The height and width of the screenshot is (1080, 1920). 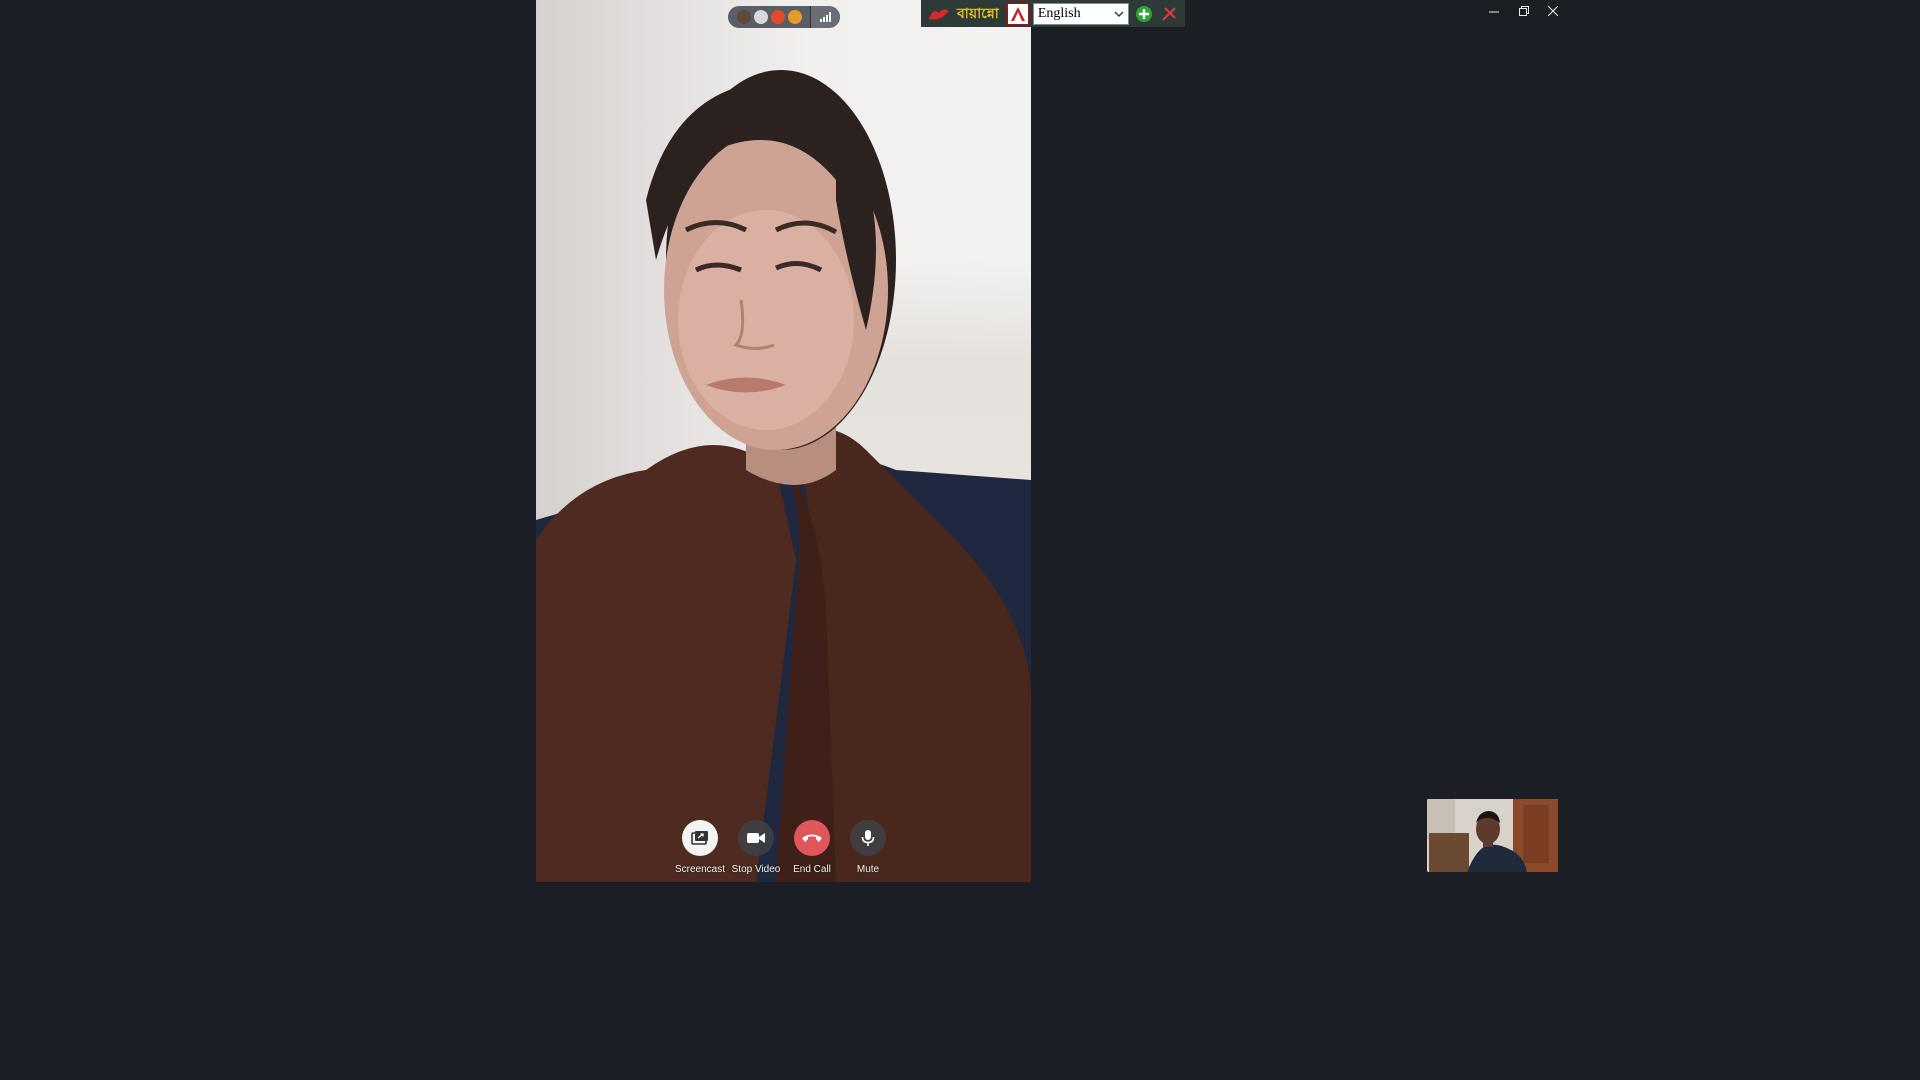 I want to click on call-status-badge, so click(x=784, y=17).